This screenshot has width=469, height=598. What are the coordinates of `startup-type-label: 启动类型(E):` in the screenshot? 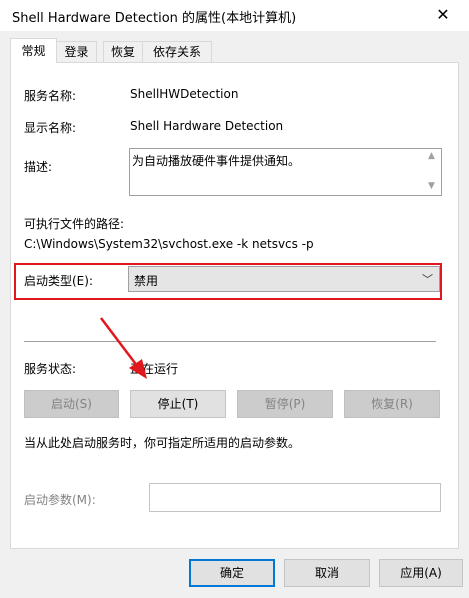 It's located at (58, 281).